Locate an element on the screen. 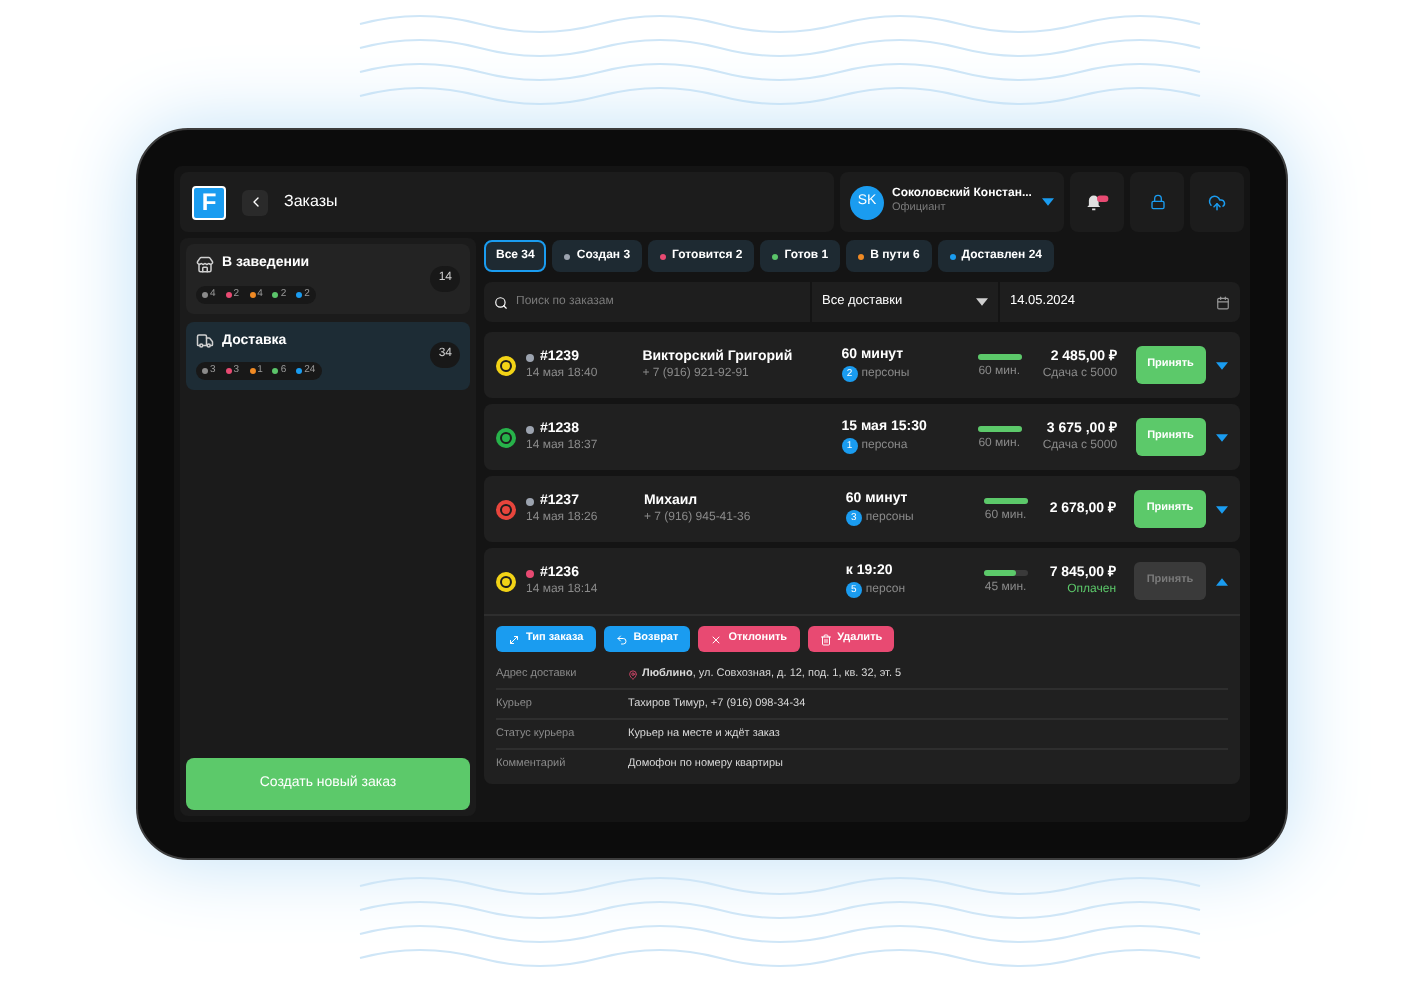  calendar-icon is located at coordinates (1223, 302).